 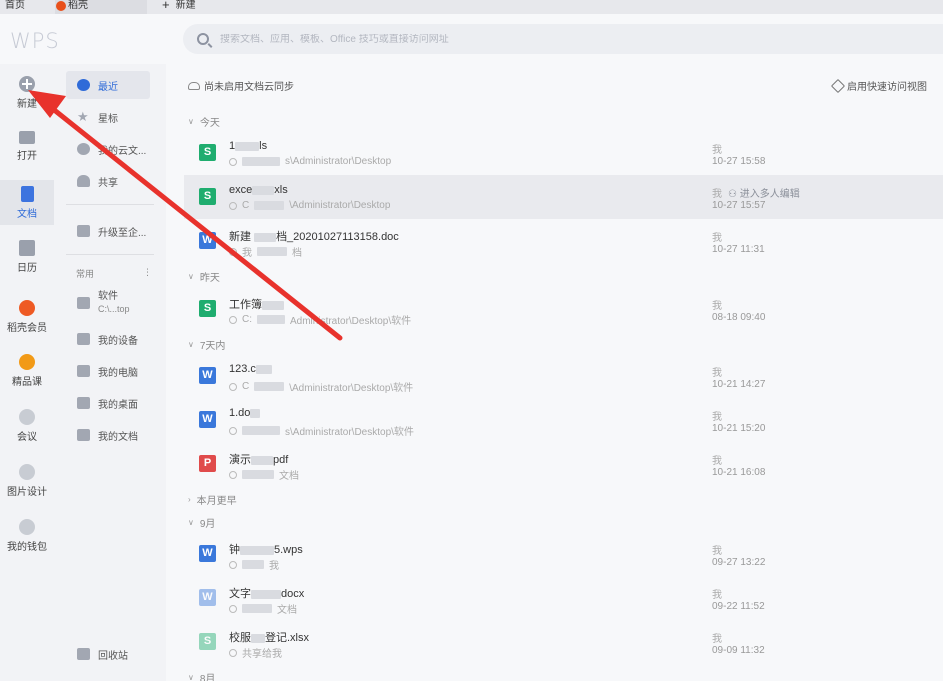 What do you see at coordinates (563, 464) in the screenshot?
I see `file-row: P 演示 pdf 文档 我 10-21 16:08` at bounding box center [563, 464].